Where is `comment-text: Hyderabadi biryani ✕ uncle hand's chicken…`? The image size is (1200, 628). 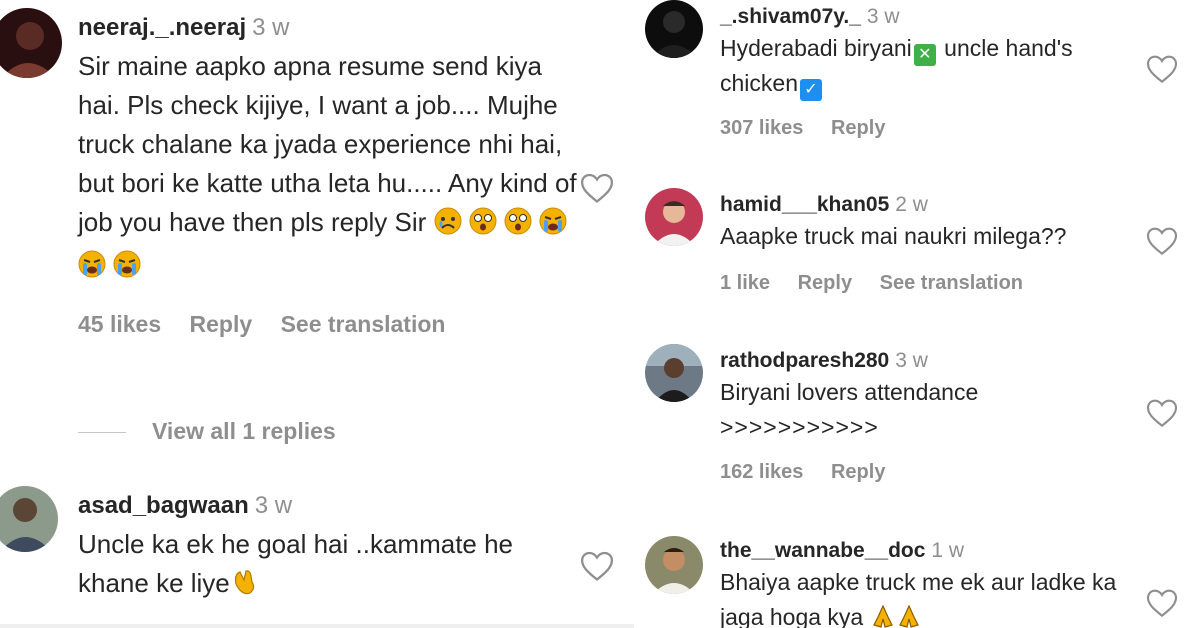 comment-text: Hyderabadi biryani ✕ uncle hand's chicken… is located at coordinates (930, 66).